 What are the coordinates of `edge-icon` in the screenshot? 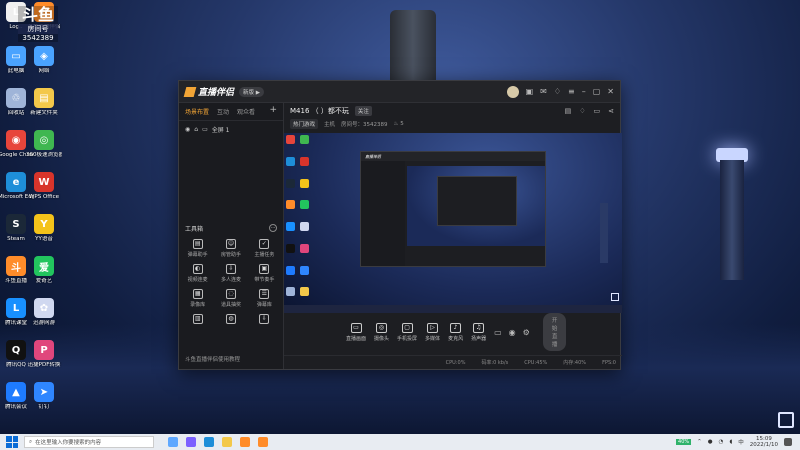 It's located at (209, 442).